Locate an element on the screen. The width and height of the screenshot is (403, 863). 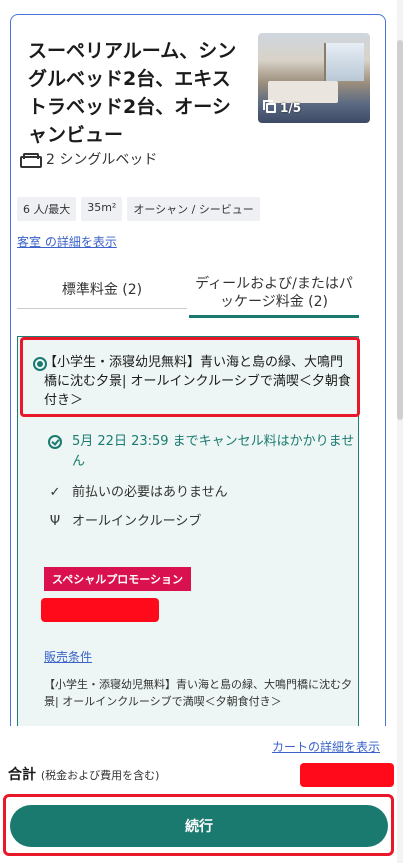
photo-bed is located at coordinates (303, 92).